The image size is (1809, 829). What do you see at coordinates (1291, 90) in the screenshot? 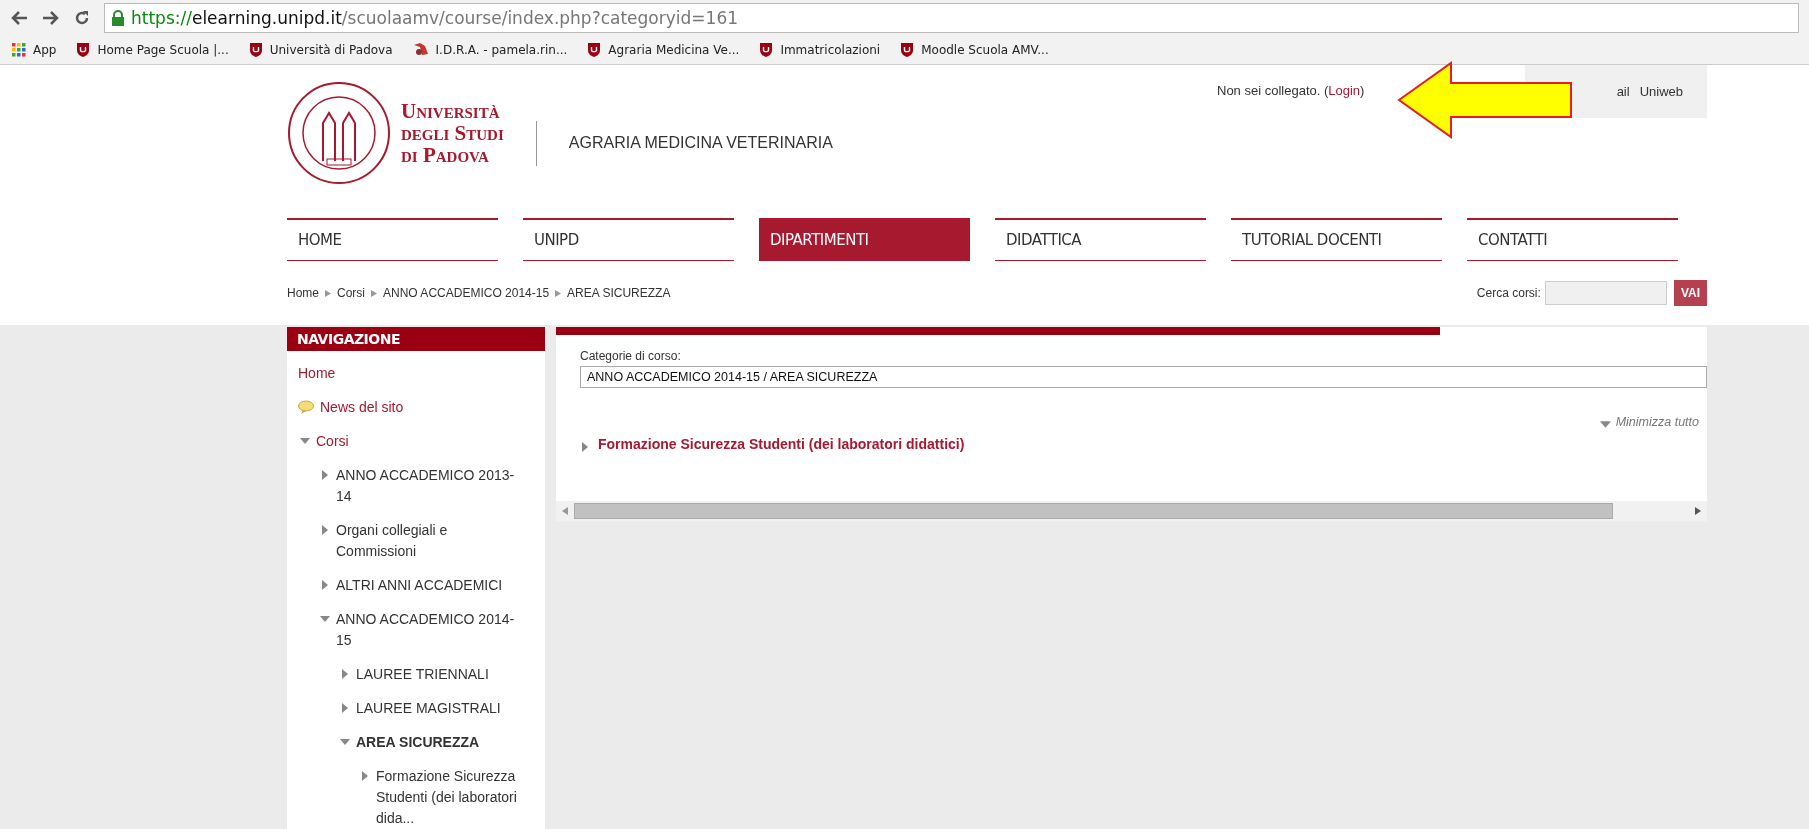
I see `login-status-text: Non sei collegato. (Login)` at bounding box center [1291, 90].